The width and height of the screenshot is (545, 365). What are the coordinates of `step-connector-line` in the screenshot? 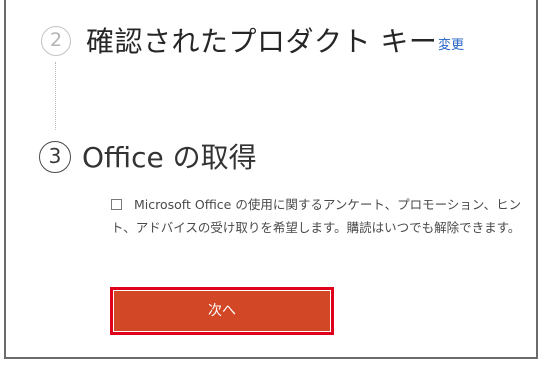 It's located at (55, 96).